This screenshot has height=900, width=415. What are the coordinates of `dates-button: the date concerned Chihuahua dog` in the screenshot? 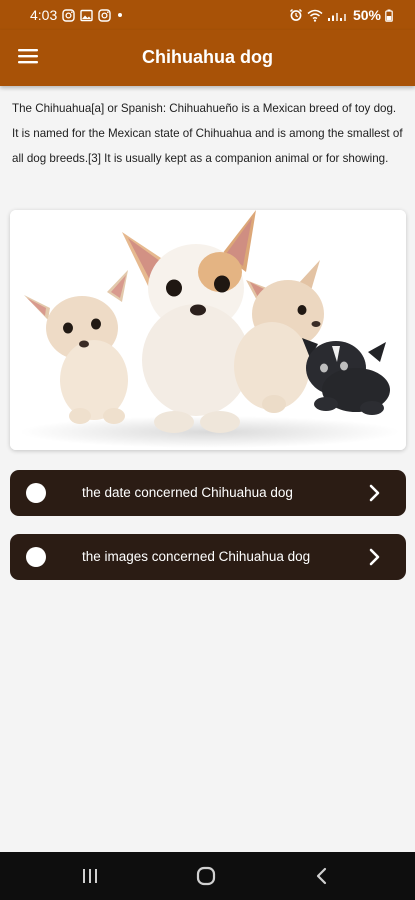 It's located at (208, 493).